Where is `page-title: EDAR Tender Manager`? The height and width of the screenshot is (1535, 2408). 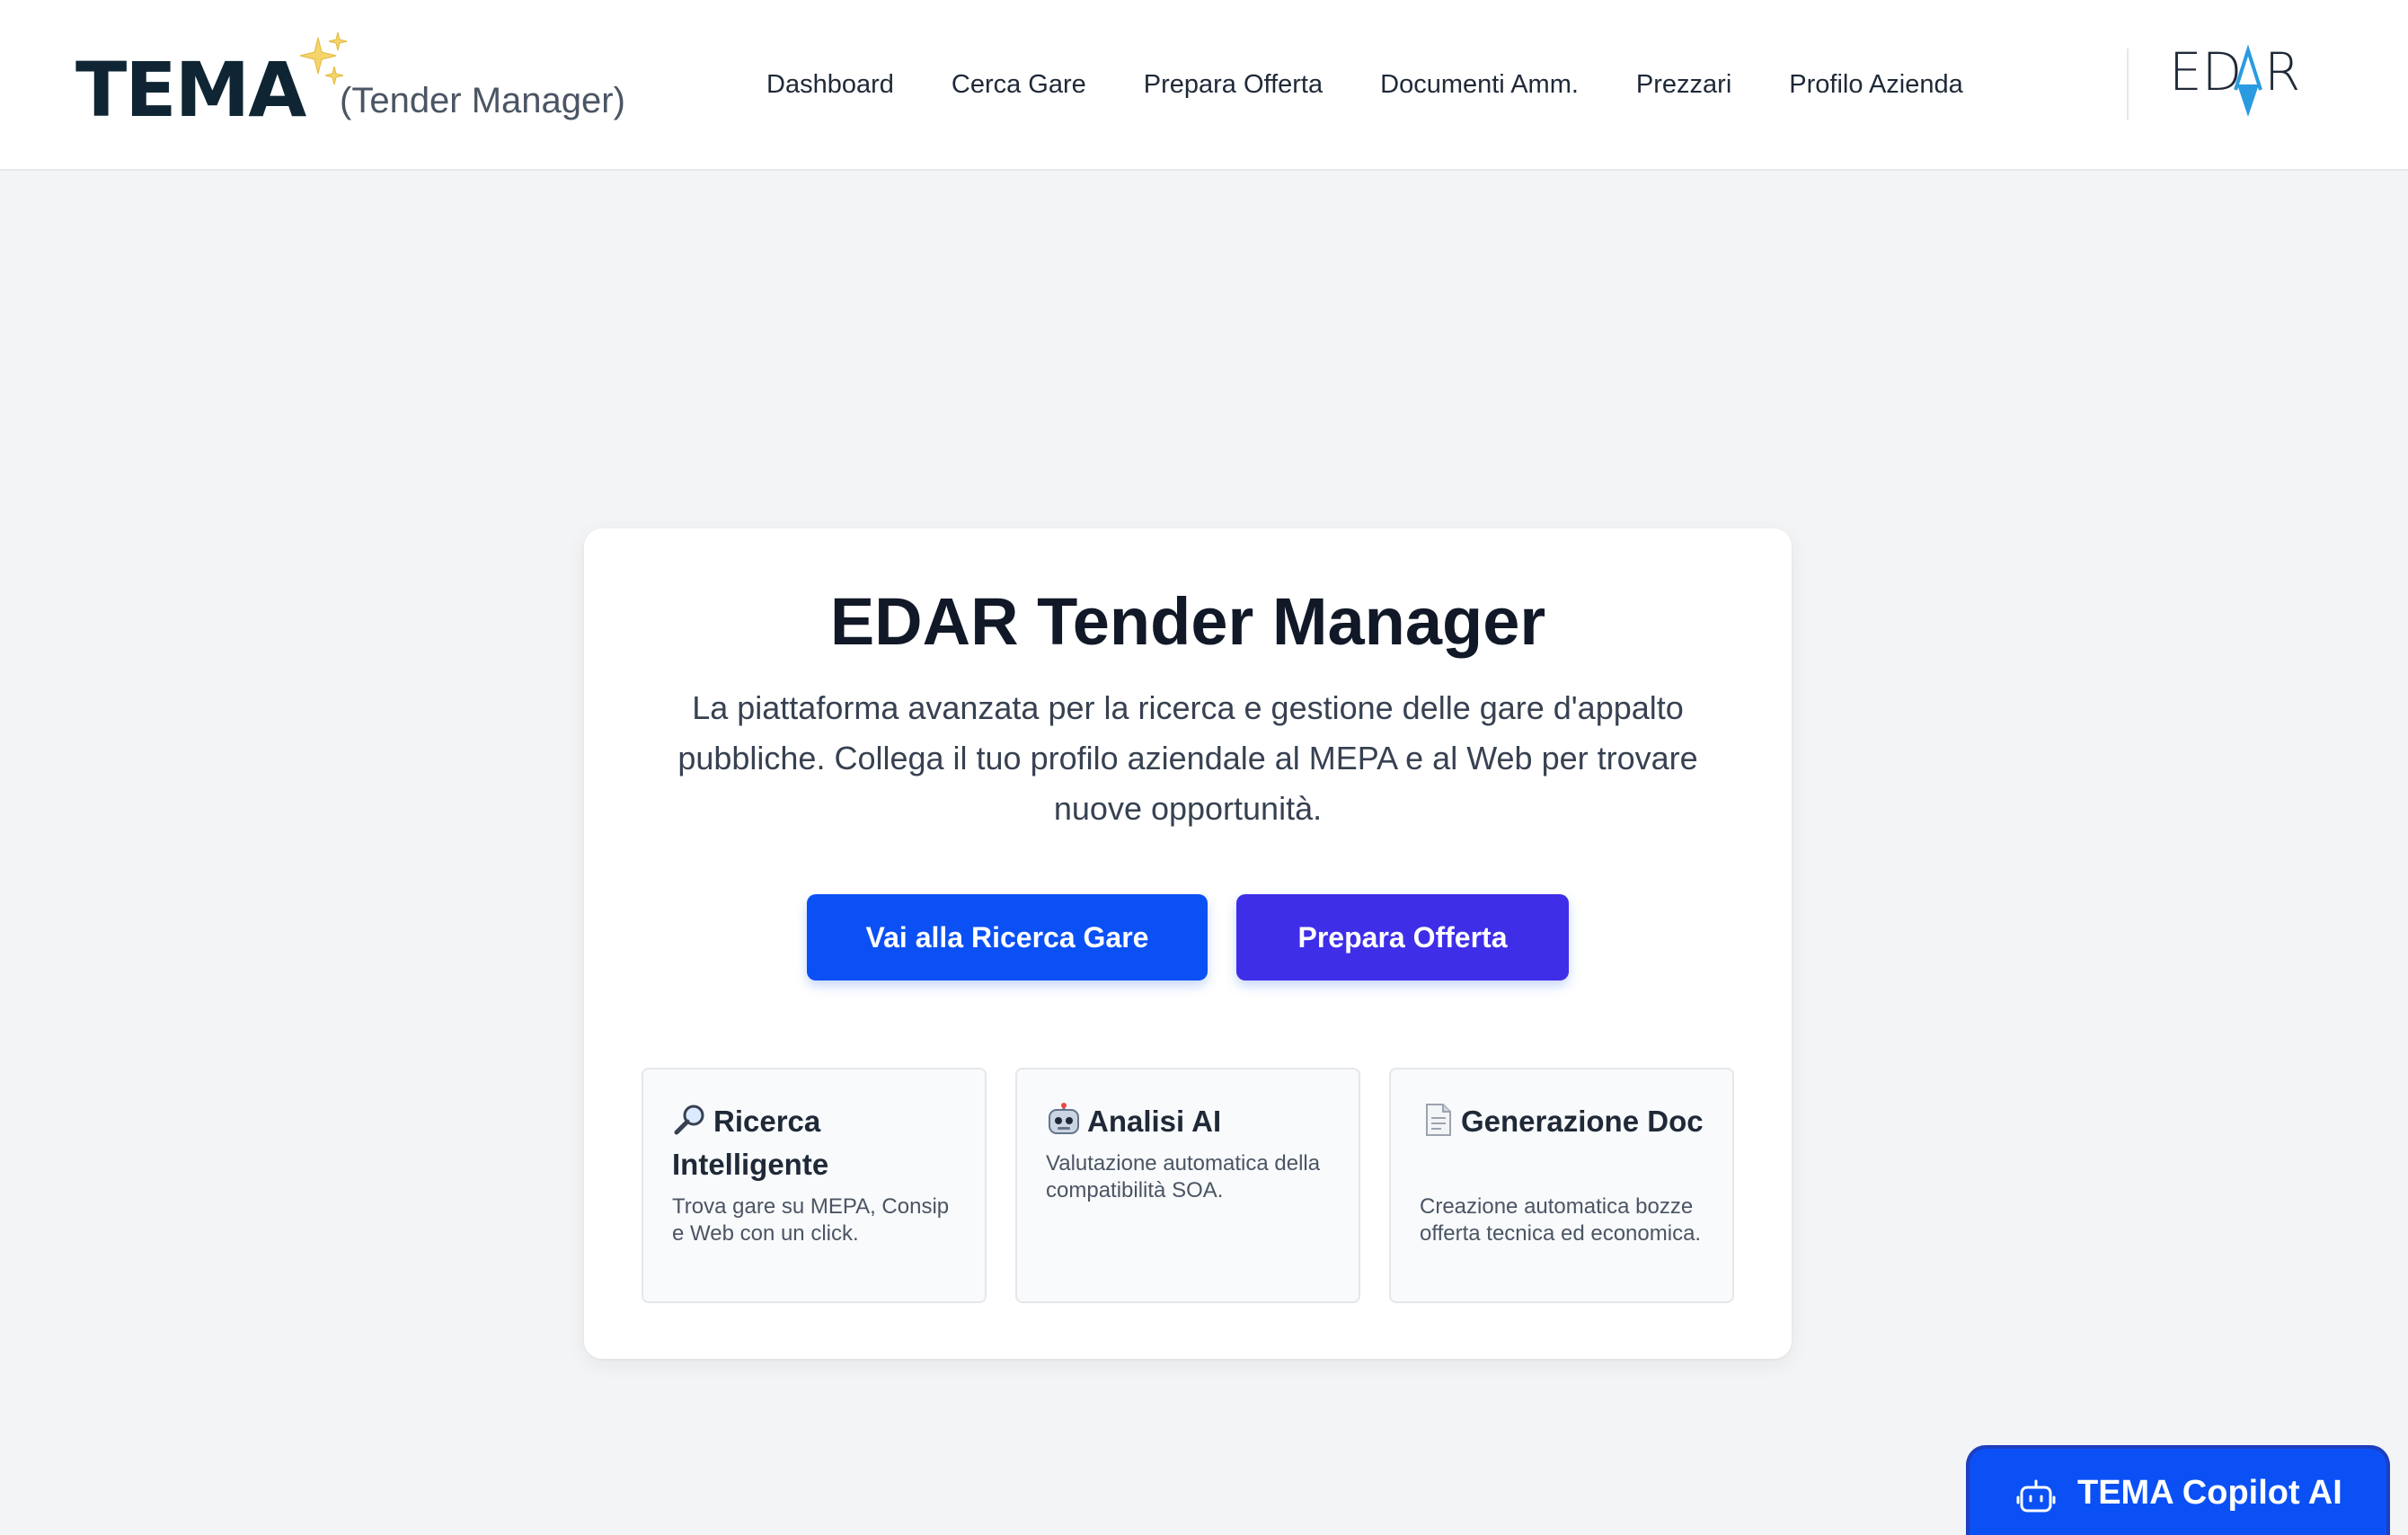 page-title: EDAR Tender Manager is located at coordinates (1187, 621).